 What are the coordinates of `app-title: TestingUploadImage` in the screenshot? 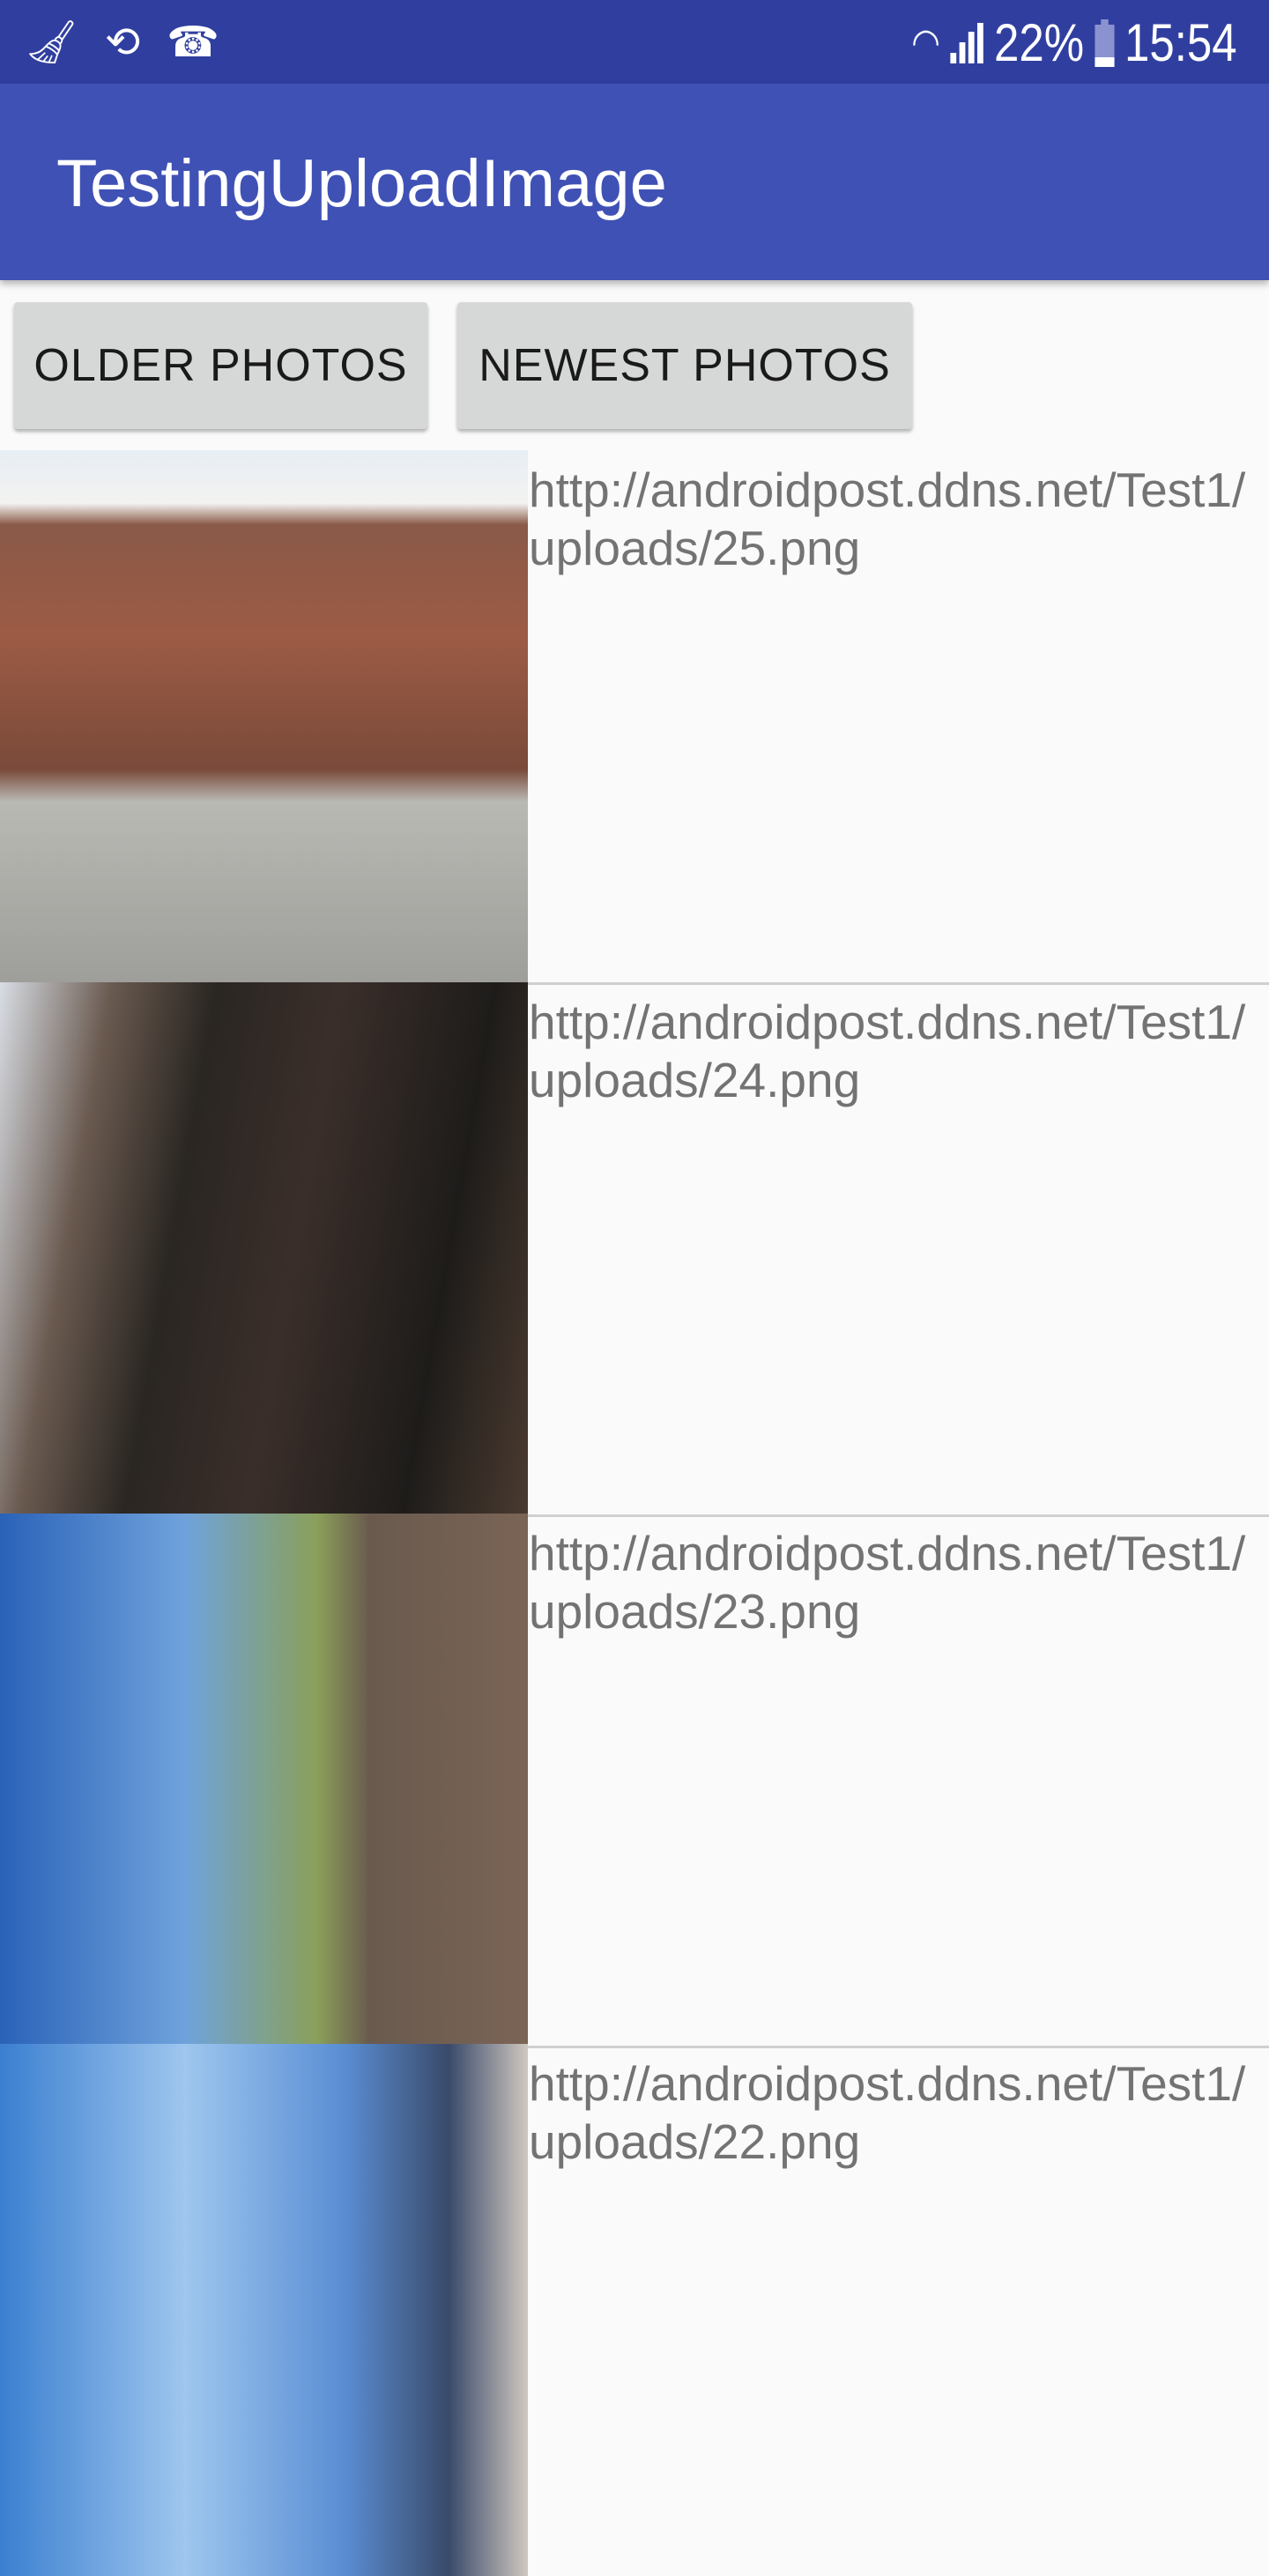 It's located at (361, 184).